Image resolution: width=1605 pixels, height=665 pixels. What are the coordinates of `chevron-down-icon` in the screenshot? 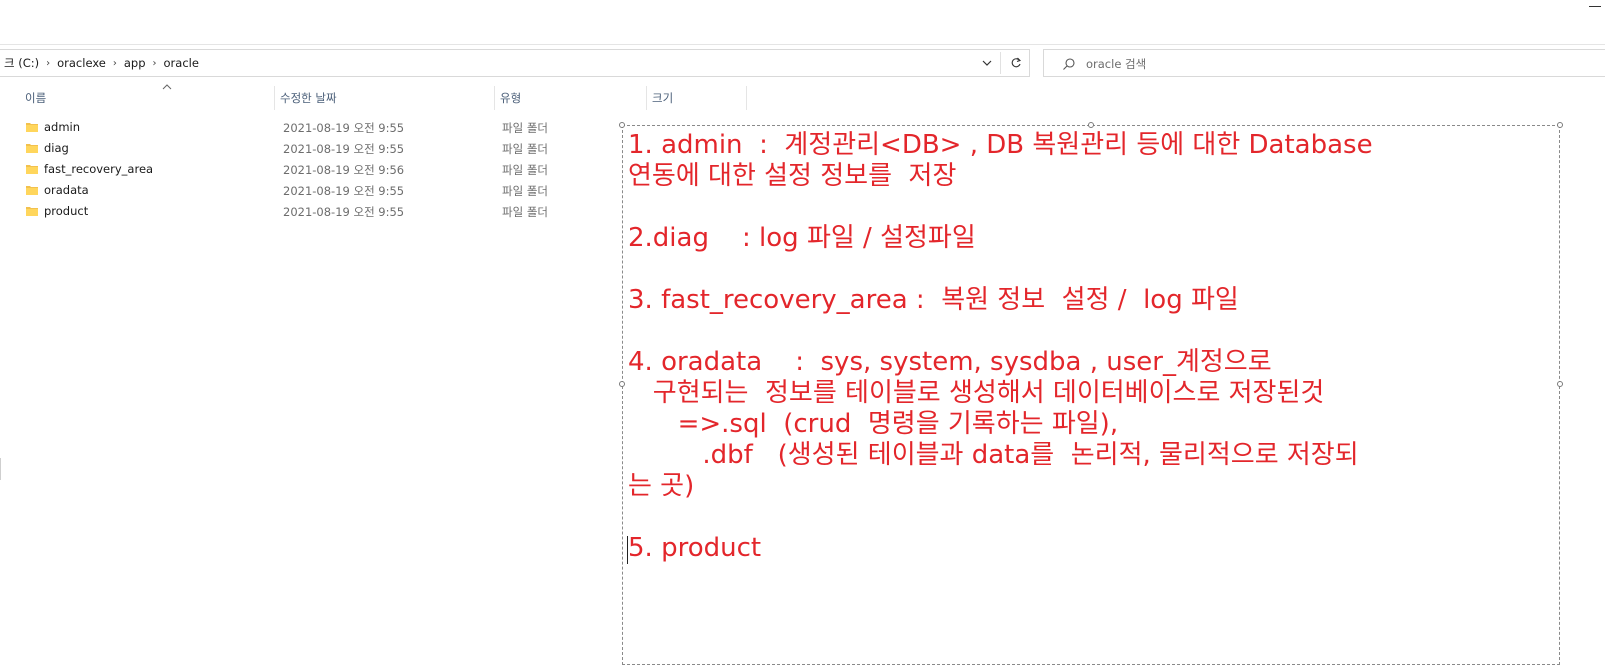 It's located at (987, 63).